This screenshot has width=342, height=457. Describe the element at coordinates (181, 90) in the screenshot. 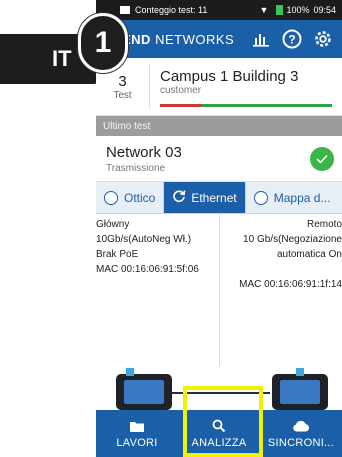

I see `job-subtitle: customer` at that location.